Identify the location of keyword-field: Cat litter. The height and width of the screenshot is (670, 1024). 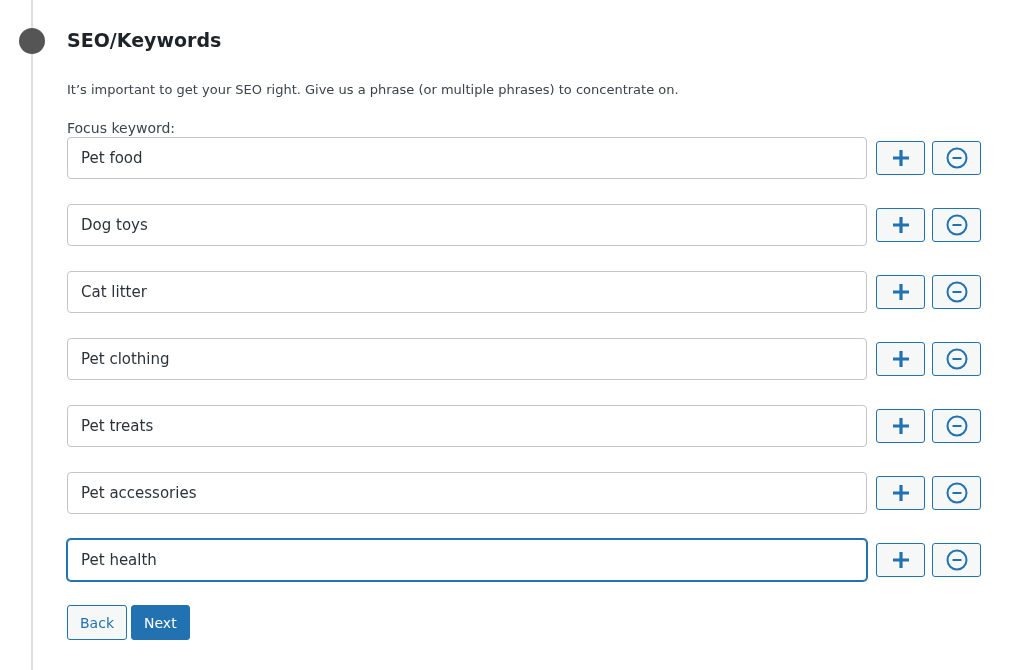
(467, 292).